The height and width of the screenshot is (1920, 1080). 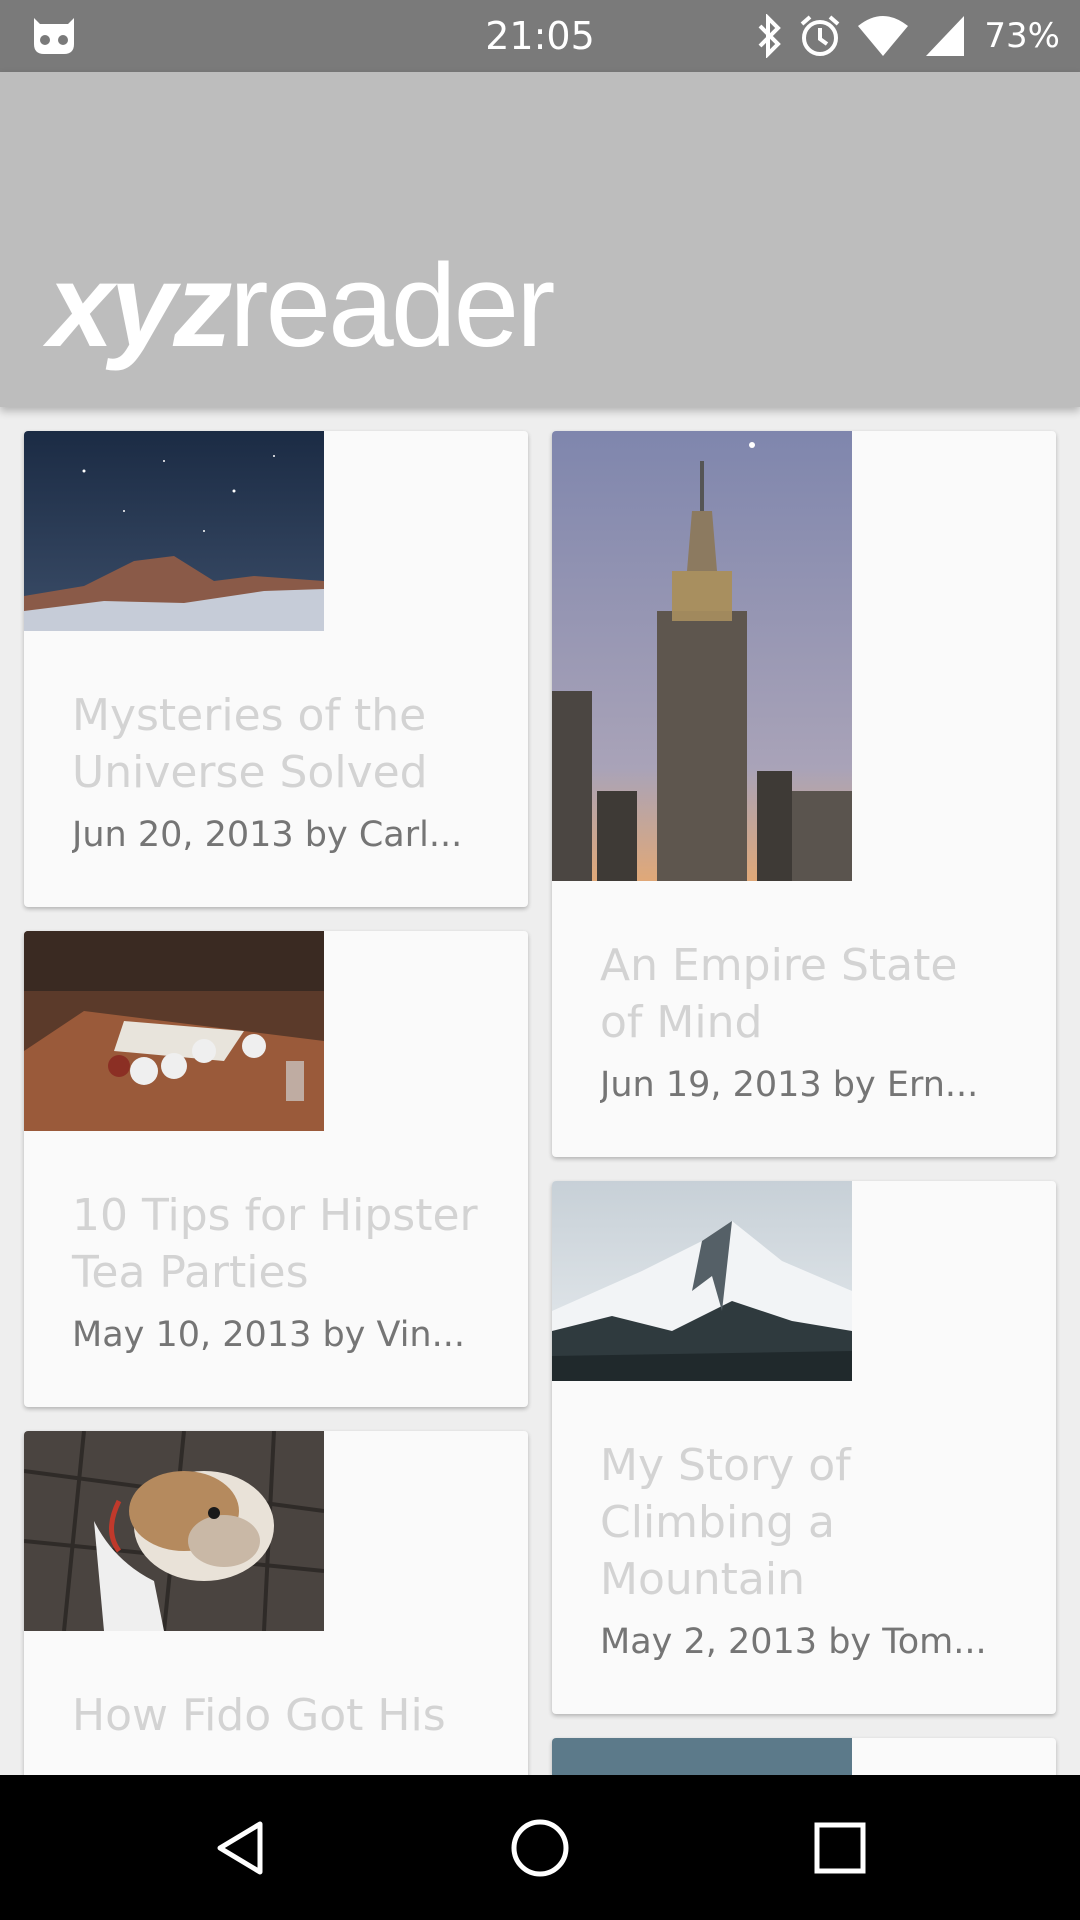 What do you see at coordinates (770, 36) in the screenshot?
I see `bluetooth-icon` at bounding box center [770, 36].